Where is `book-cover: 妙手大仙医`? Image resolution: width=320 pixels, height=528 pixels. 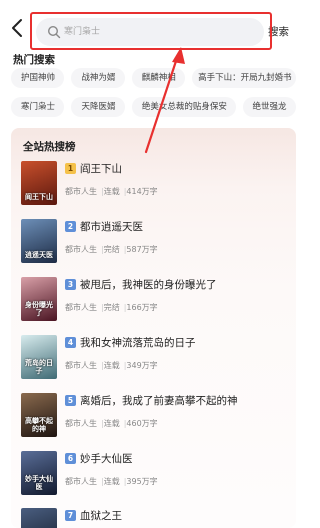 book-cover: 妙手大仙医 is located at coordinates (39, 473).